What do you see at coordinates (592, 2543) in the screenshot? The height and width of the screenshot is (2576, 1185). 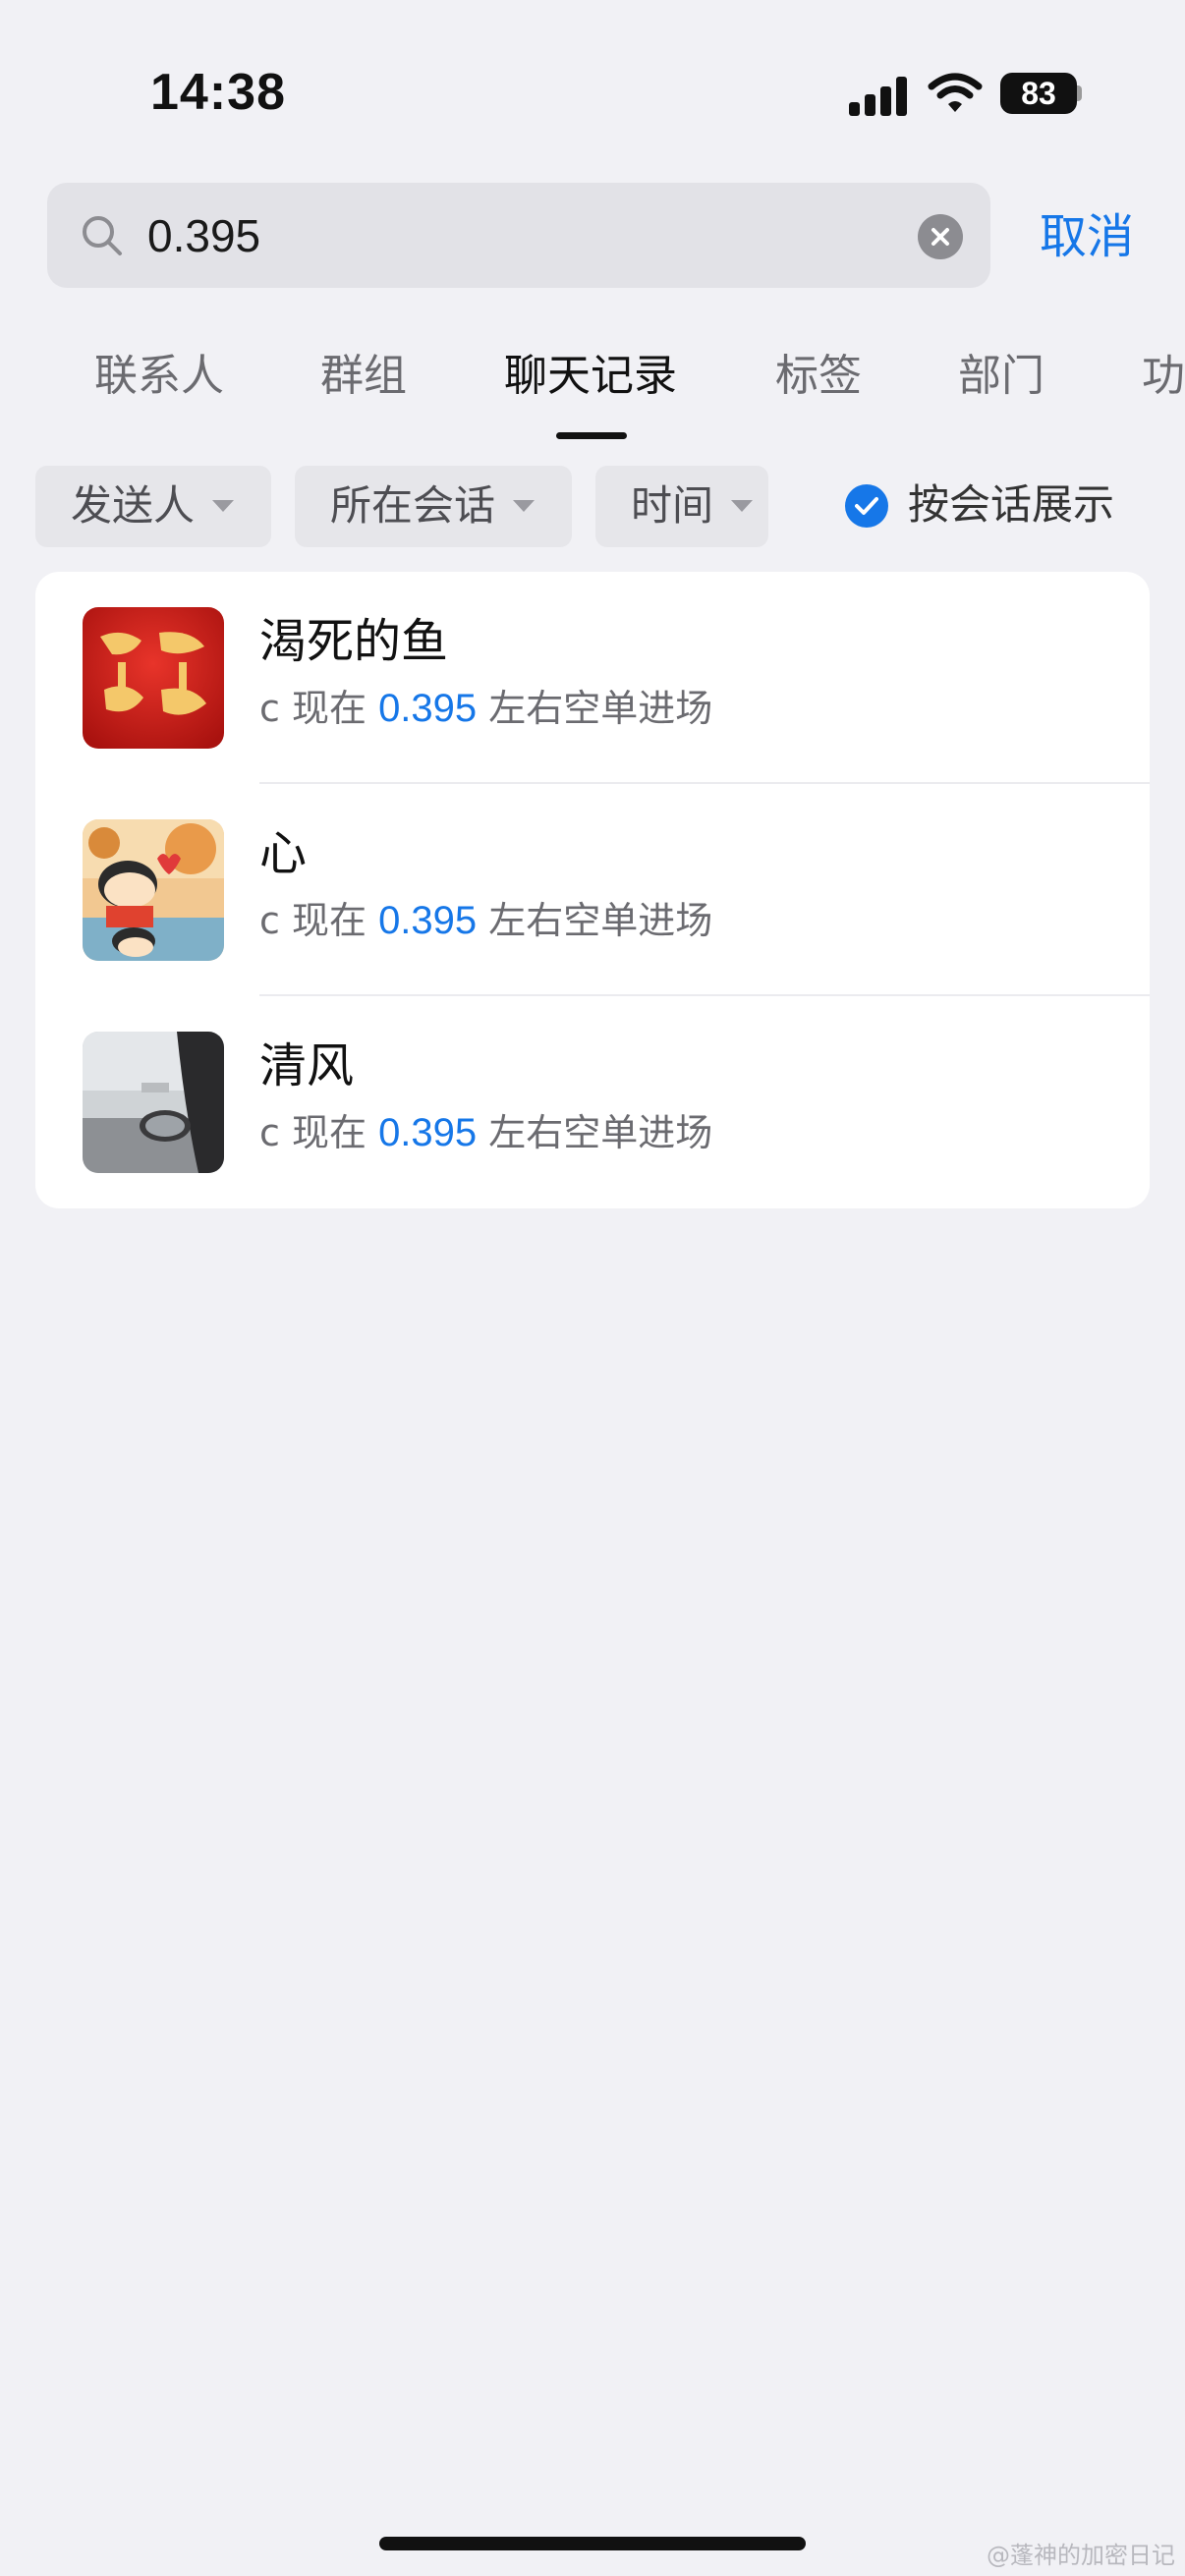 I see `home-indicator` at bounding box center [592, 2543].